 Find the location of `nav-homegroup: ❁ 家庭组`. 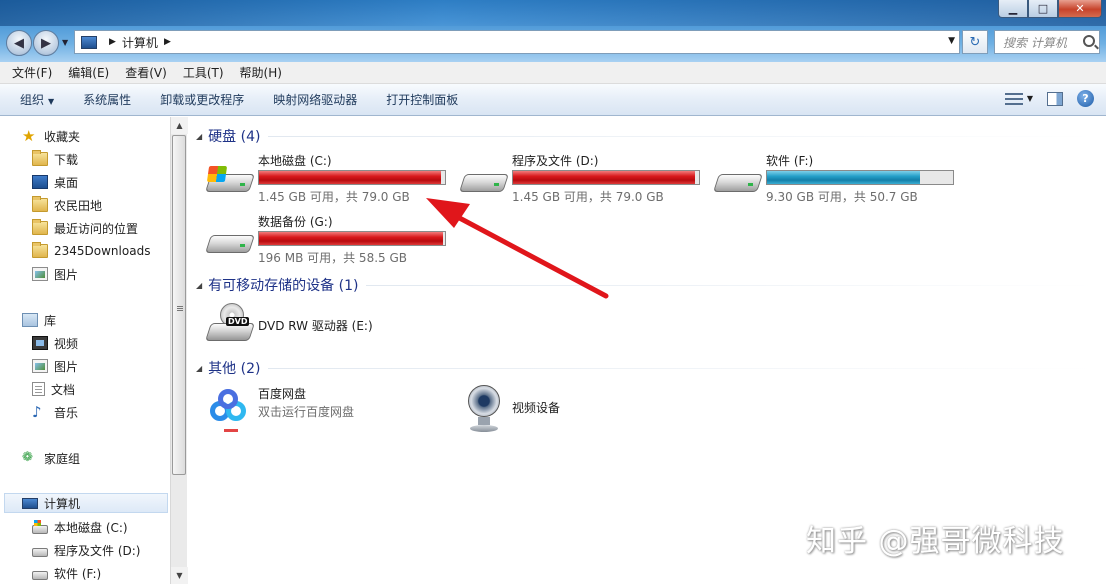

nav-homegroup: ❁ 家庭组 is located at coordinates (51, 458).